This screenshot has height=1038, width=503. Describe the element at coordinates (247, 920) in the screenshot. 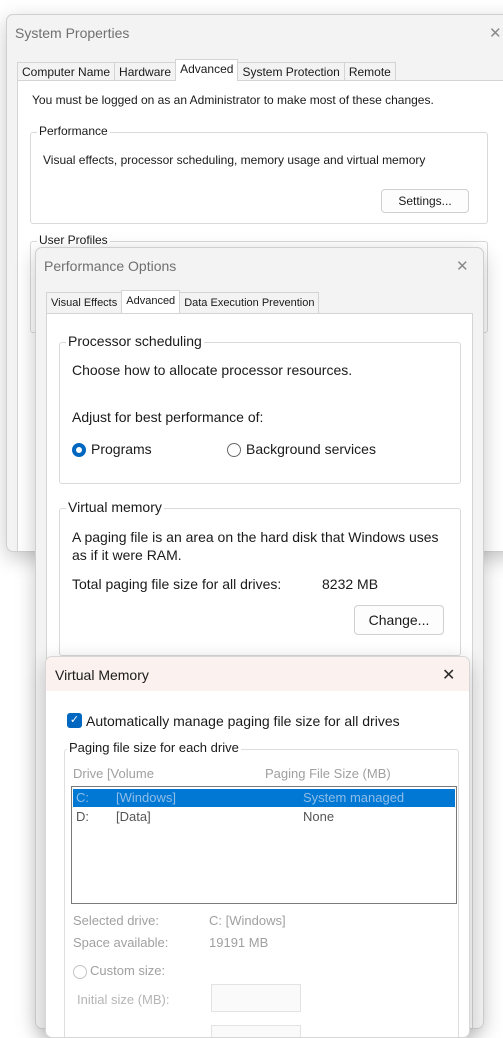

I see `selected-drive-value: C: [Windows]` at that location.